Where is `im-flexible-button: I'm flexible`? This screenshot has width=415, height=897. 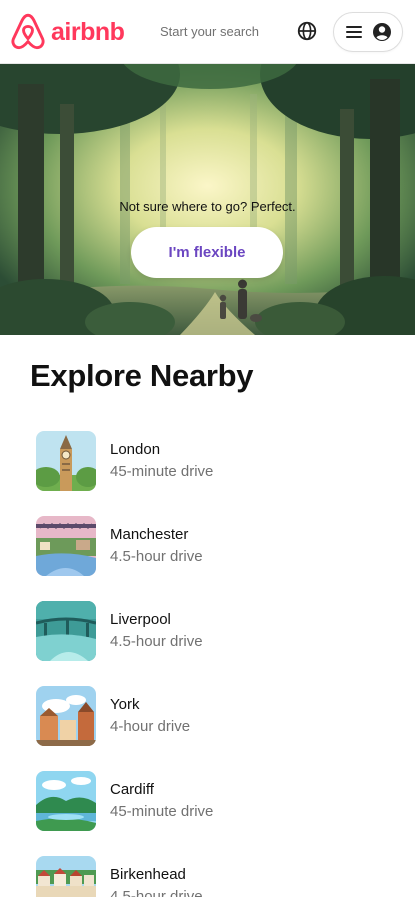
im-flexible-button: I'm flexible is located at coordinates (207, 252).